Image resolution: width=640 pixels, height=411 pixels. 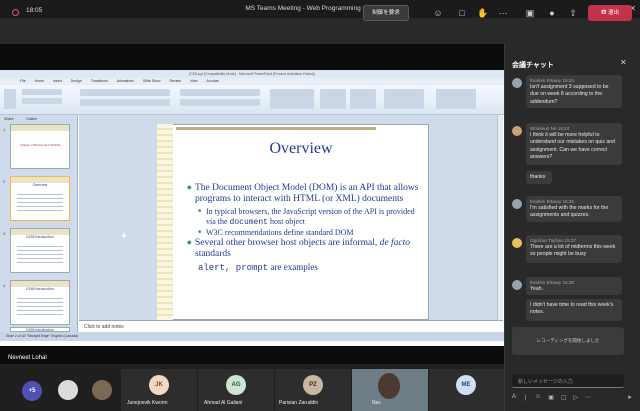 I want to click on participant-initials: JK, so click(x=159, y=385).